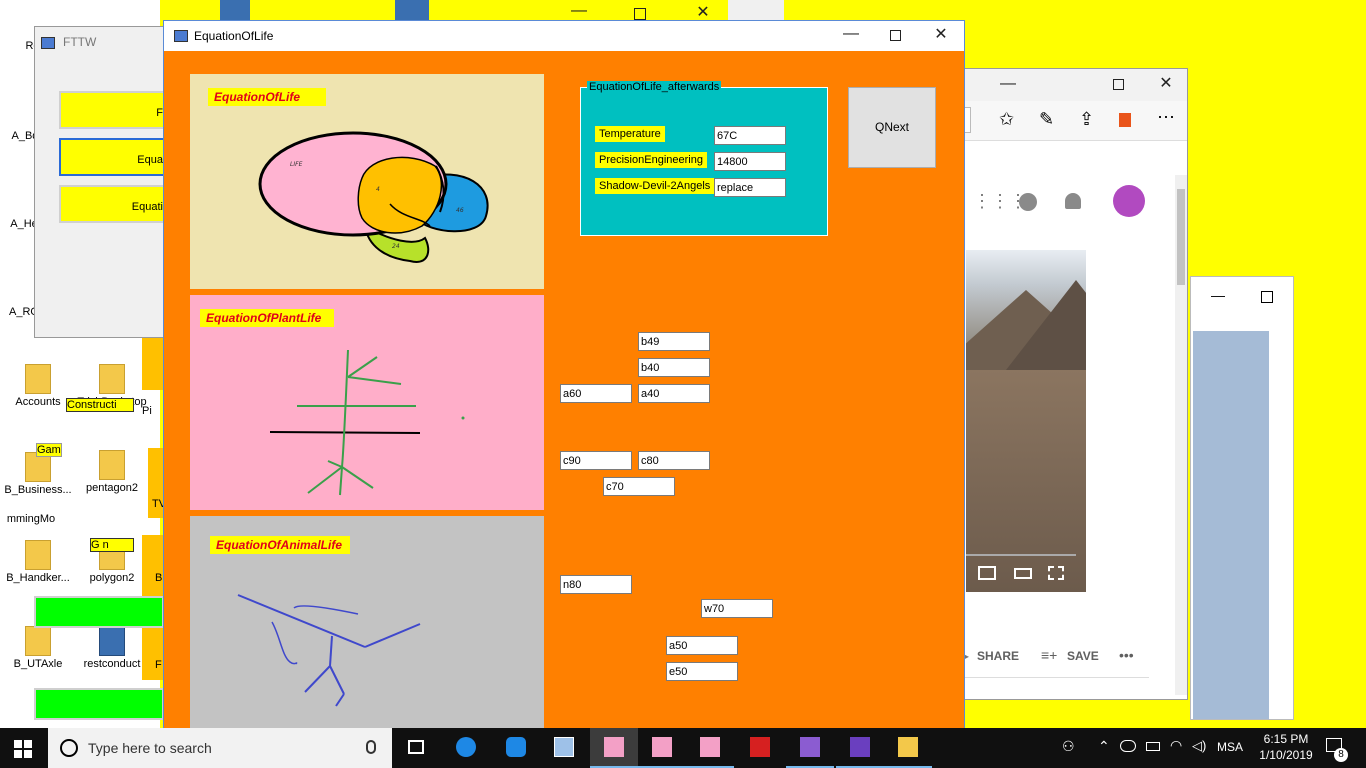 This screenshot has height=768, width=1366. I want to click on battery-icon, so click(1153, 746).